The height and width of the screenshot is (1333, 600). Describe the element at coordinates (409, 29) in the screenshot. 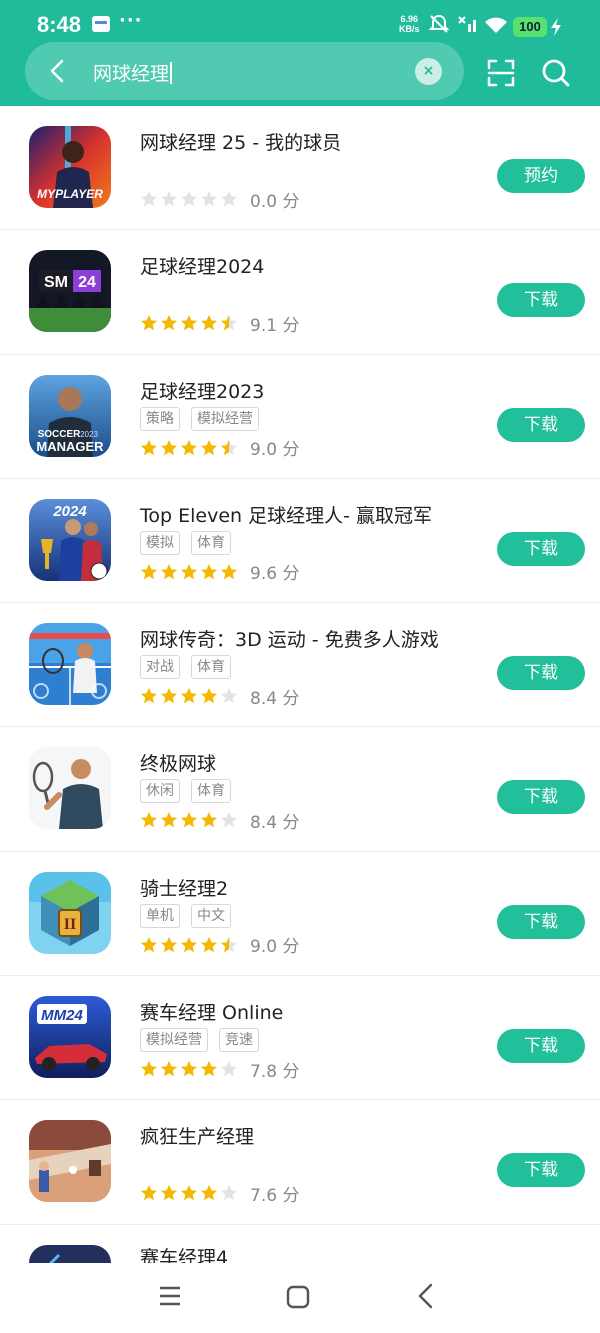

I see `network-speed-unit: KB/s` at that location.